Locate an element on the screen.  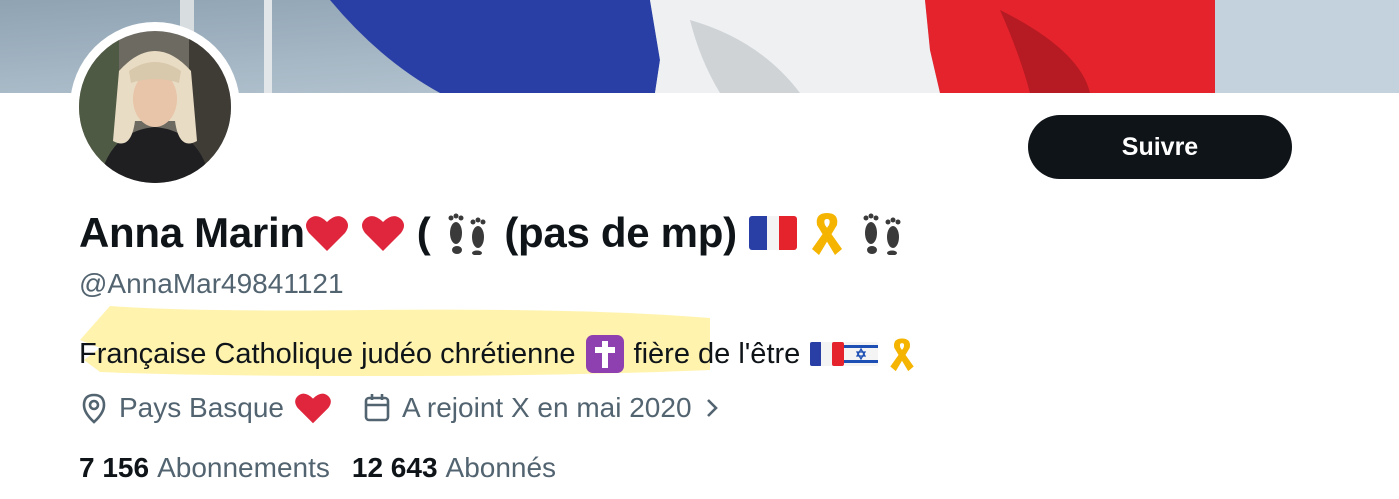
map-pin-icon is located at coordinates (94, 408).